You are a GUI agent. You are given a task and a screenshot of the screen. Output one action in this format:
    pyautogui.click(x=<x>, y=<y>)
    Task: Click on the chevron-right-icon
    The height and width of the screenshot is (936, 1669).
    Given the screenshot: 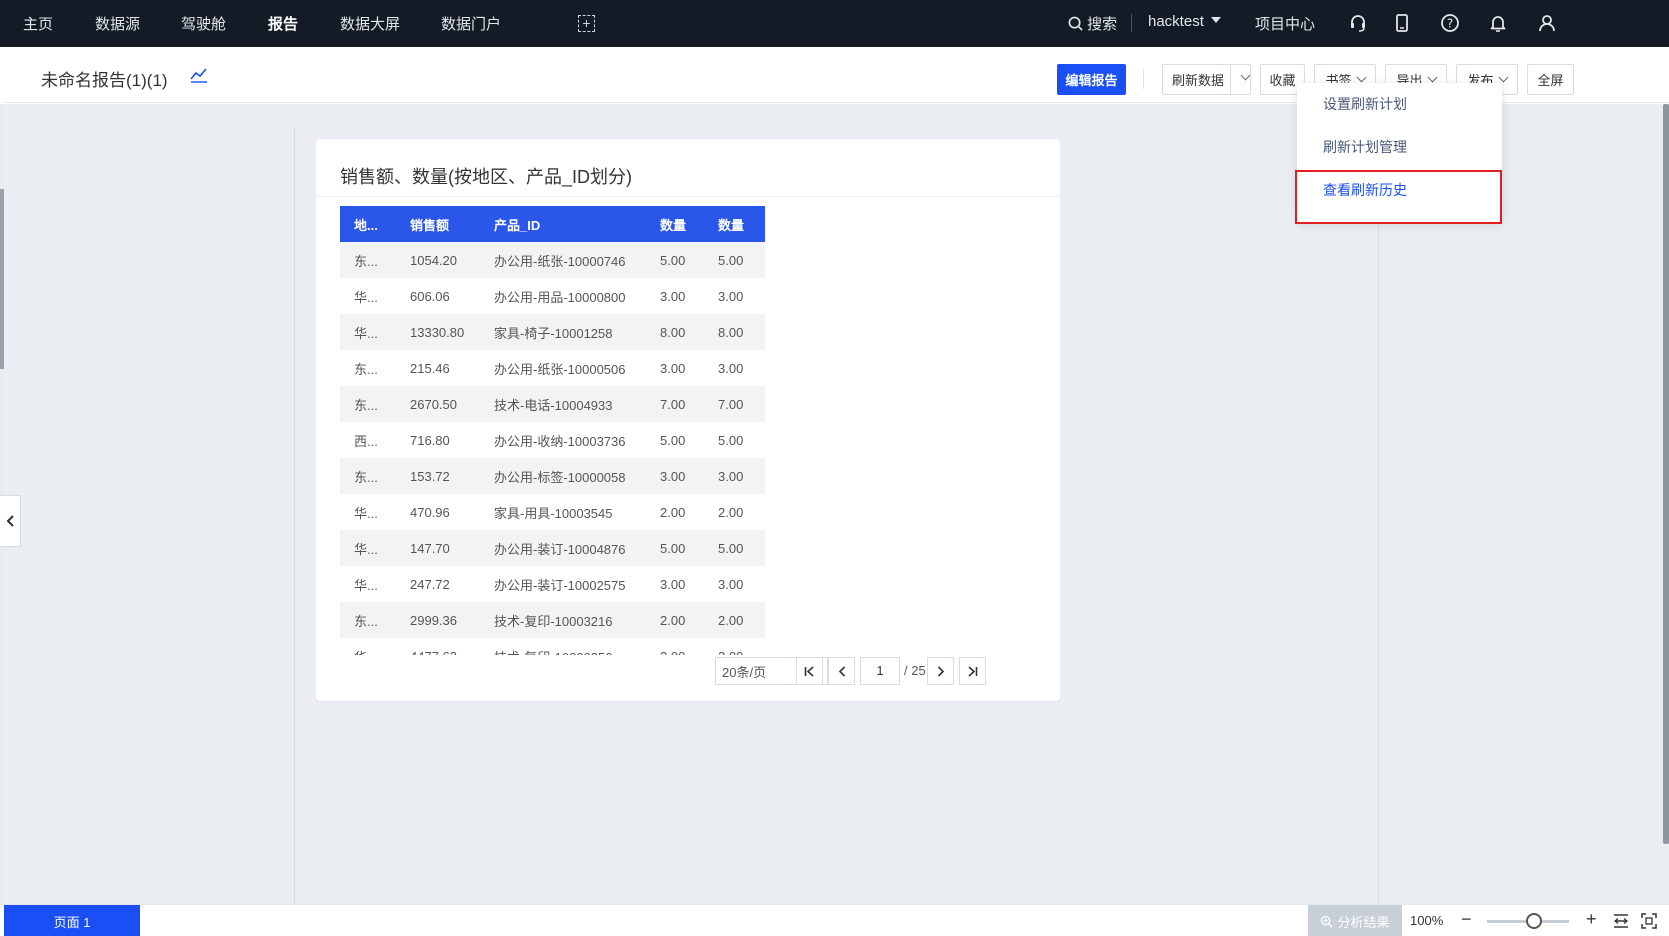 What is the action you would take?
    pyautogui.click(x=940, y=671)
    